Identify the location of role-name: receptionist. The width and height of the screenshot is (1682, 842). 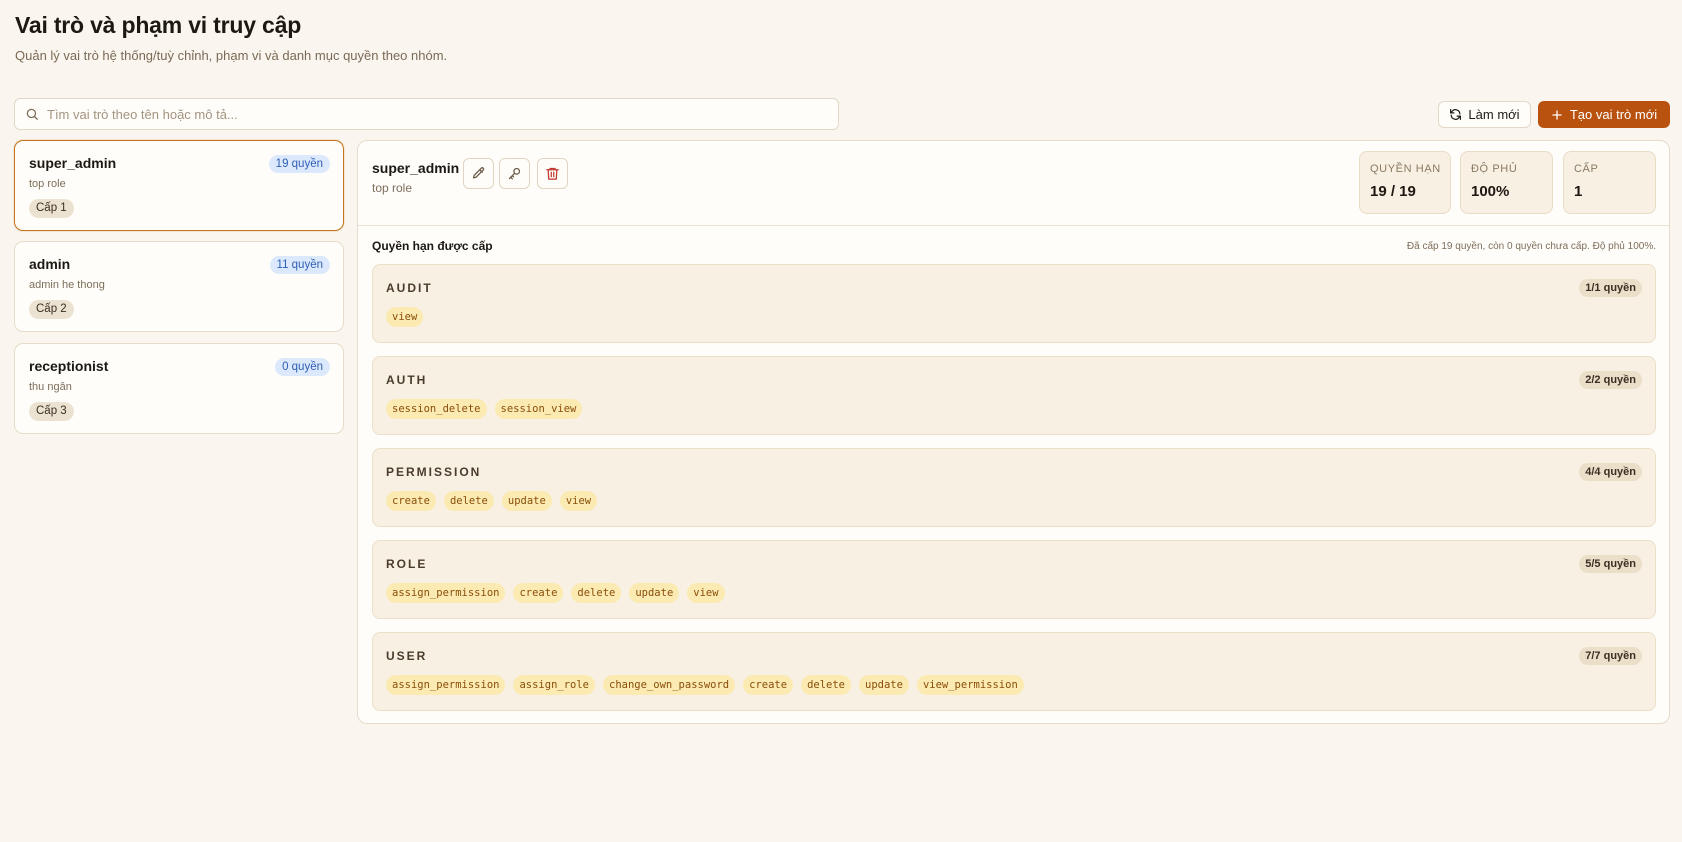
(69, 366).